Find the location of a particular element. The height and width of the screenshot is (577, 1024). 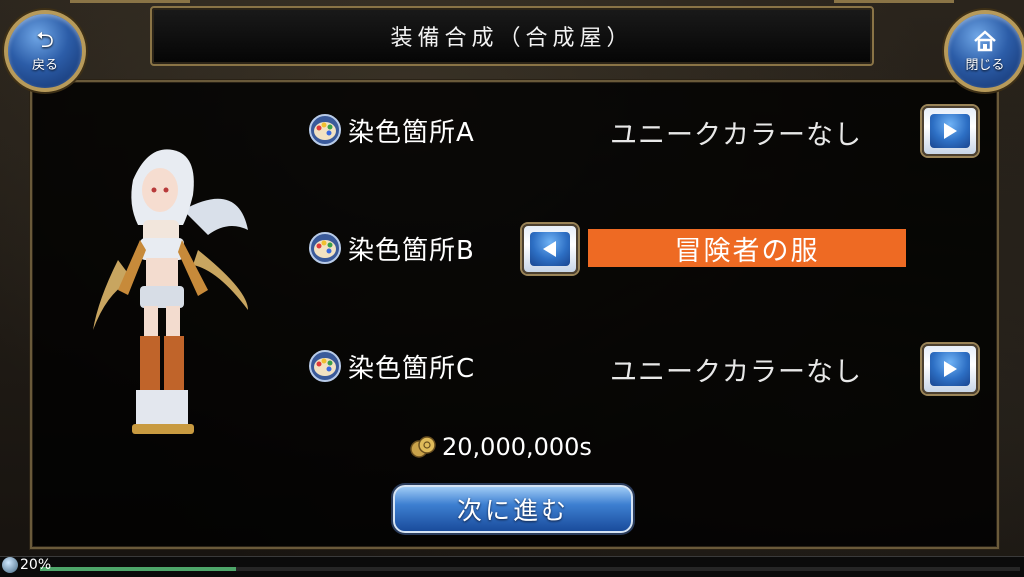

dye-slot-b-label-group: 染色箇所B is located at coordinates (391, 248).